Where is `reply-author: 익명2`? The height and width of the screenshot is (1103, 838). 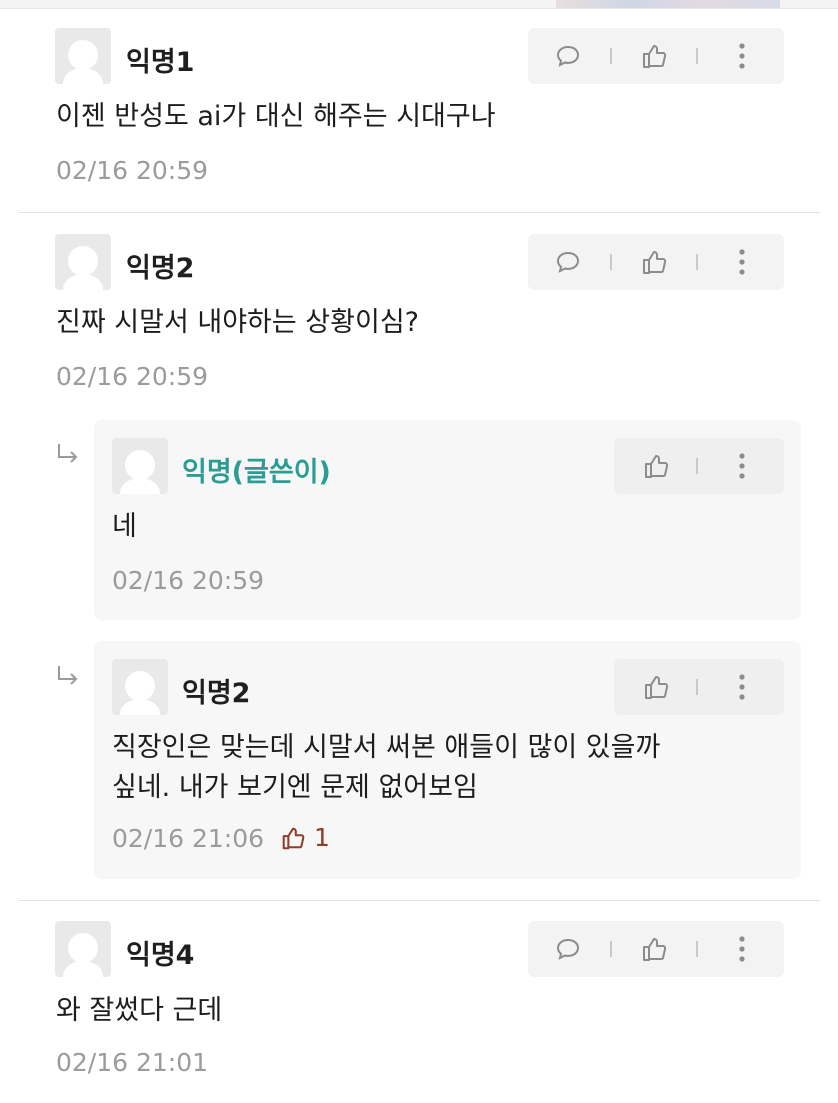
reply-author: 익명2 is located at coordinates (216, 693).